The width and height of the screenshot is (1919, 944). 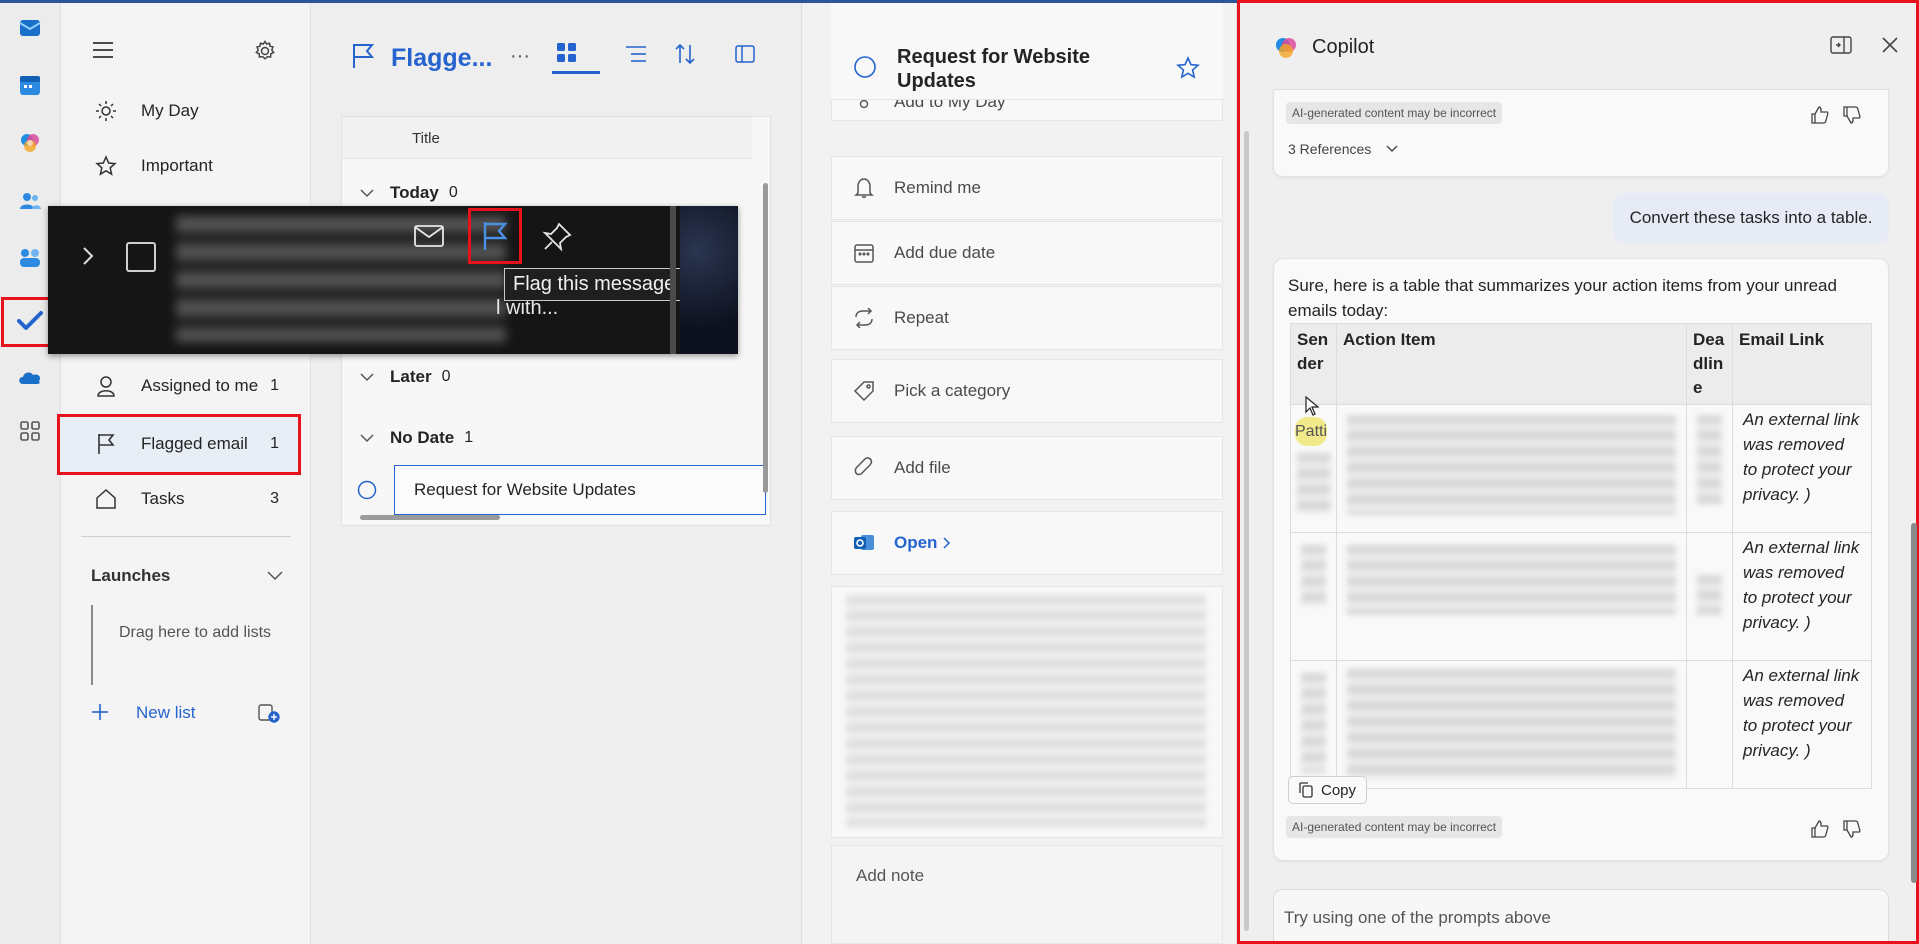 What do you see at coordinates (103, 50) in the screenshot?
I see `hamburger-menu-icon` at bounding box center [103, 50].